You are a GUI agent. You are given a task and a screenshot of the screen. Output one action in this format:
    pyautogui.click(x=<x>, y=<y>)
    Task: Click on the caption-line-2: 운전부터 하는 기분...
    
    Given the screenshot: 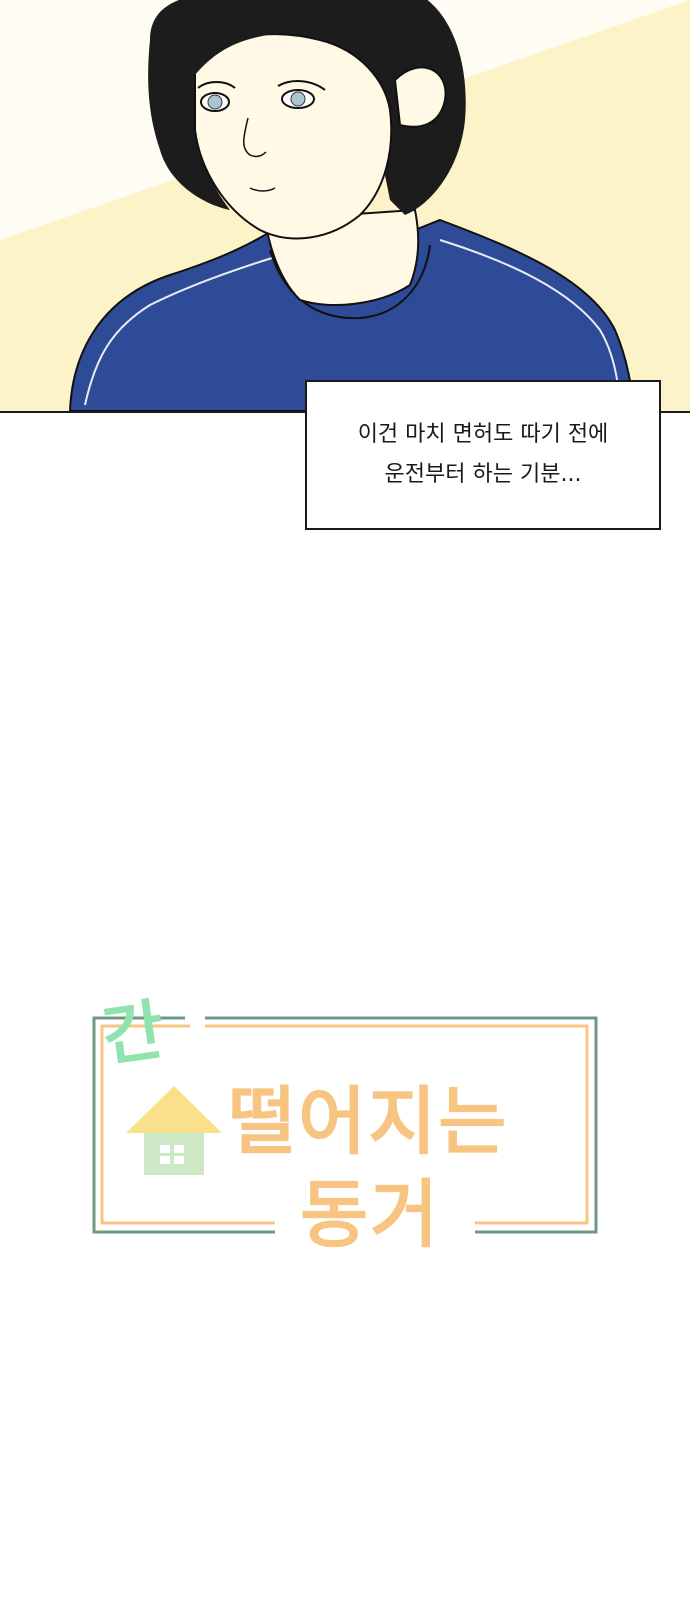 What is the action you would take?
    pyautogui.click(x=483, y=474)
    